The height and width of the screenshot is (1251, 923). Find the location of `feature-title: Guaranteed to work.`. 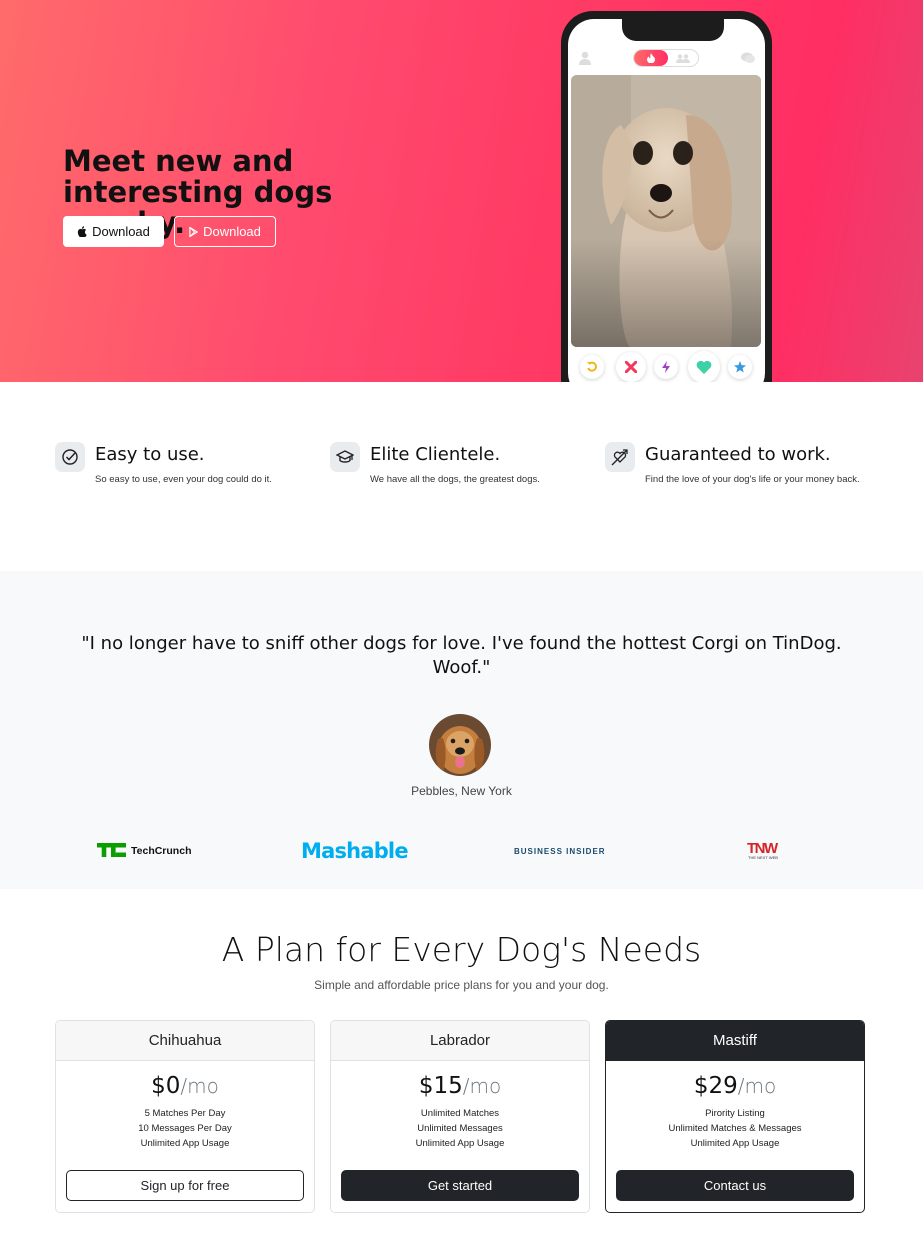

feature-title: Guaranteed to work. is located at coordinates (738, 454).